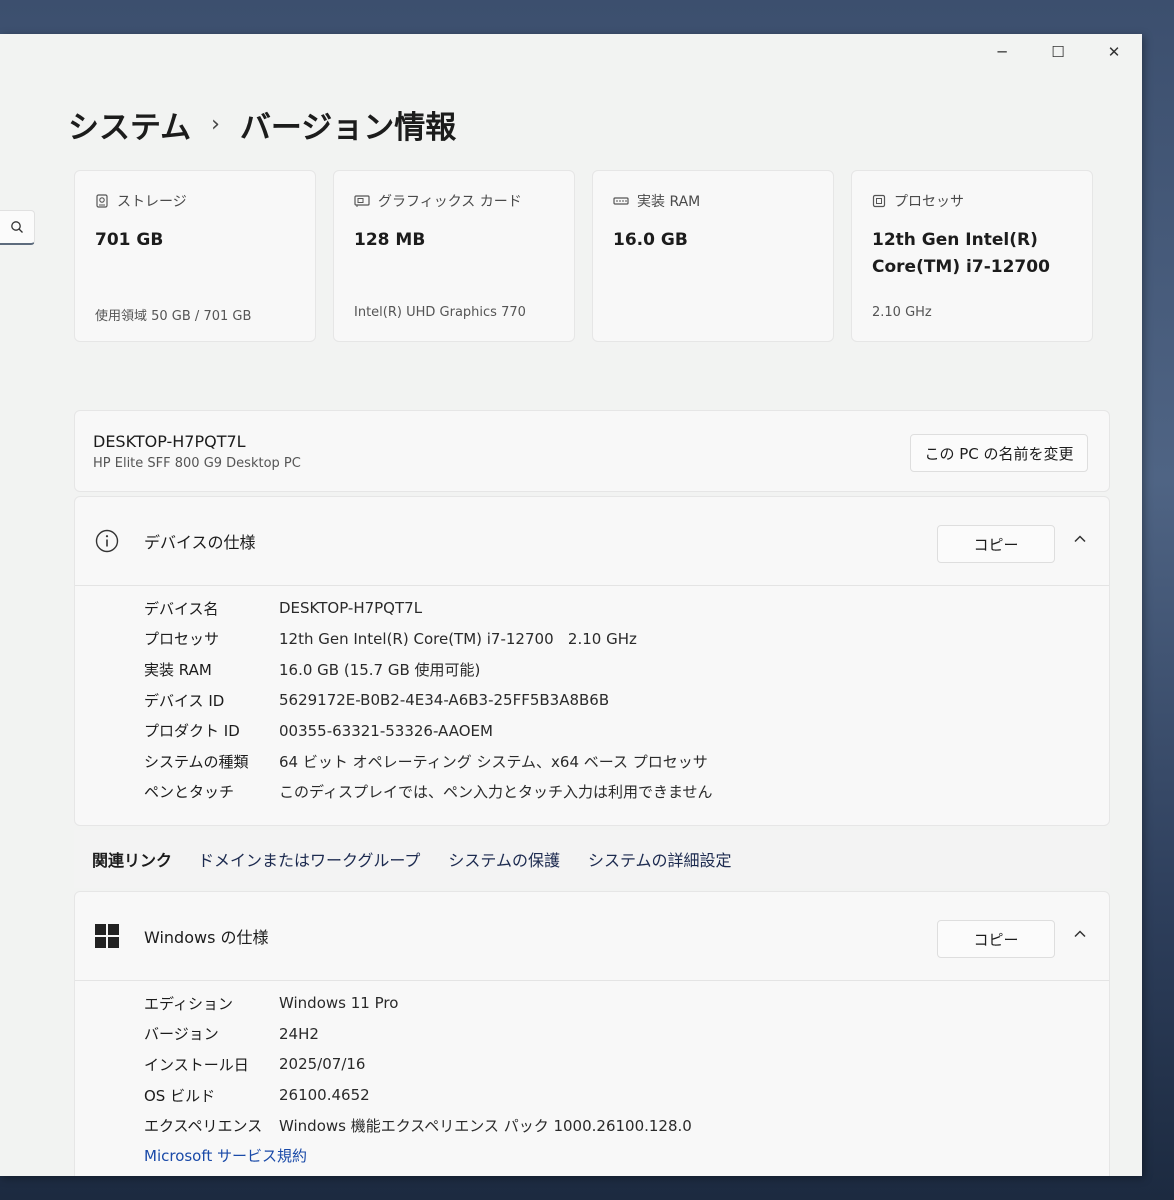 This screenshot has width=1174, height=1200. Describe the element at coordinates (181, 608) in the screenshot. I see `spec-key: デバイス名` at that location.